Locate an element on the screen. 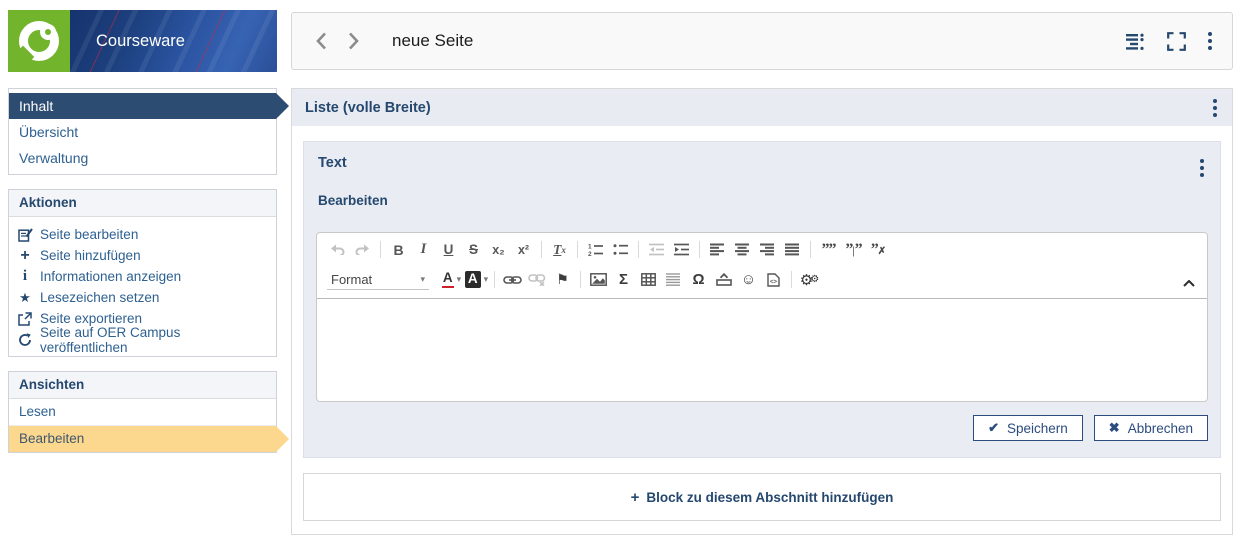  block-kebab-menu-icon is located at coordinates (1202, 168).